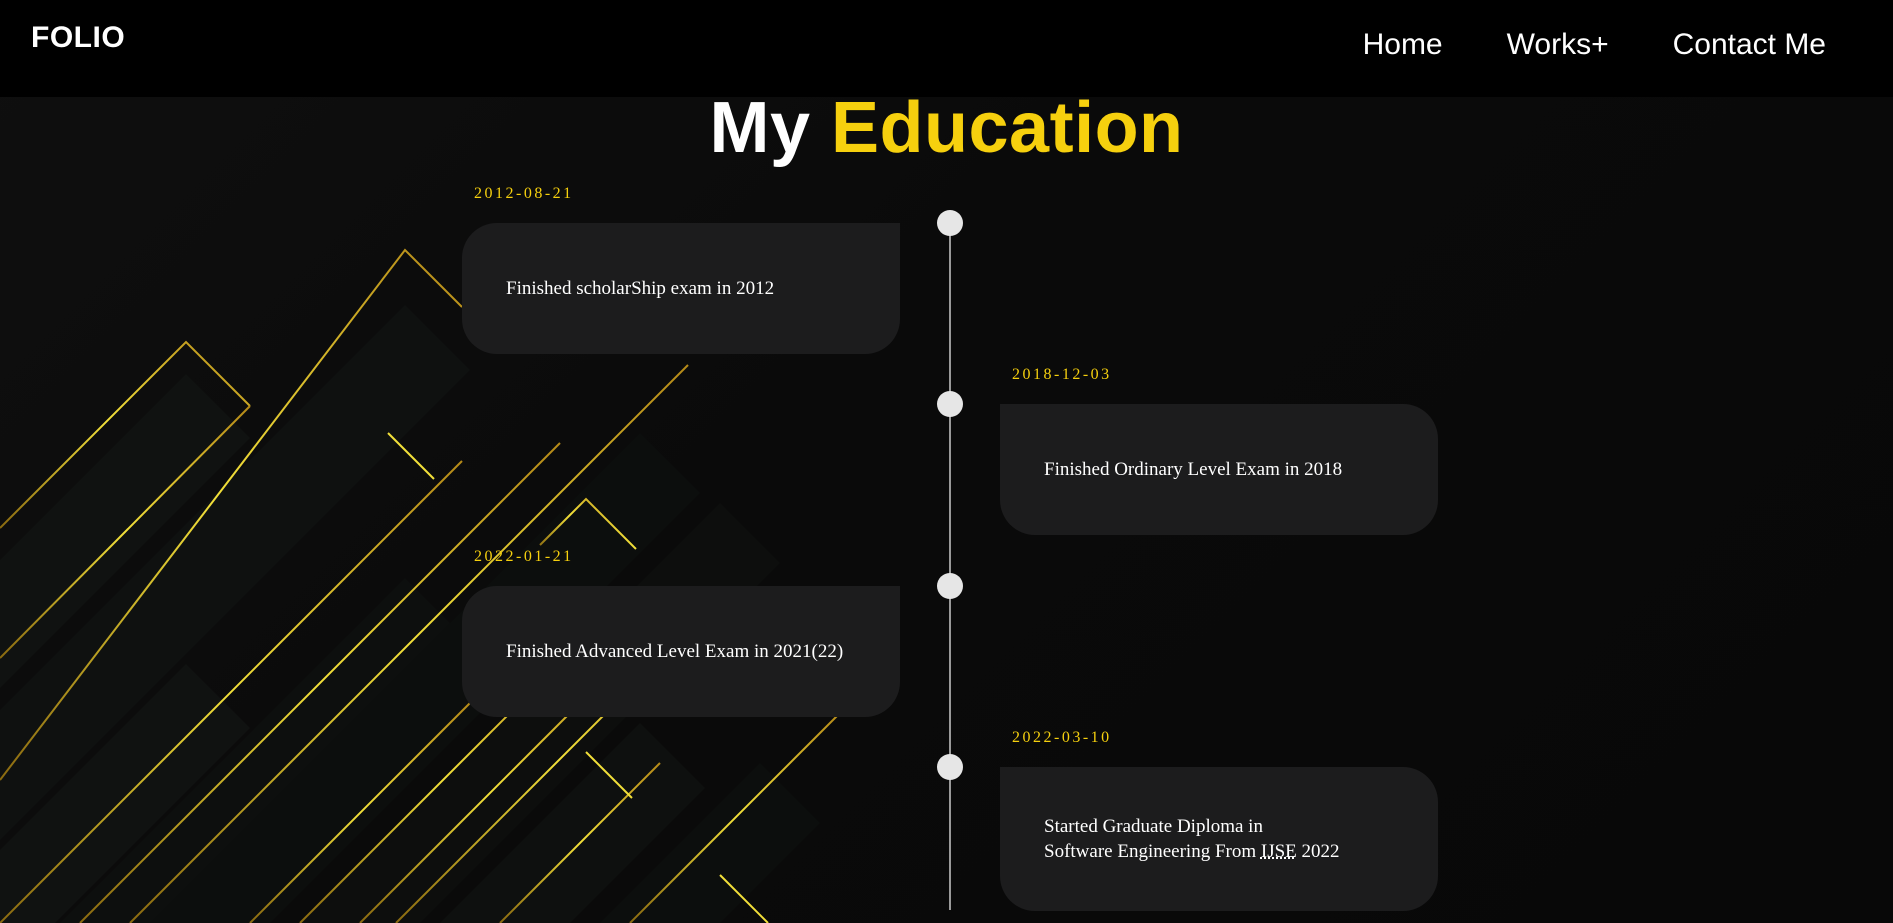 Image resolution: width=1893 pixels, height=923 pixels. What do you see at coordinates (1278, 851) in the screenshot?
I see `ijse-abbreviation: IJSE` at bounding box center [1278, 851].